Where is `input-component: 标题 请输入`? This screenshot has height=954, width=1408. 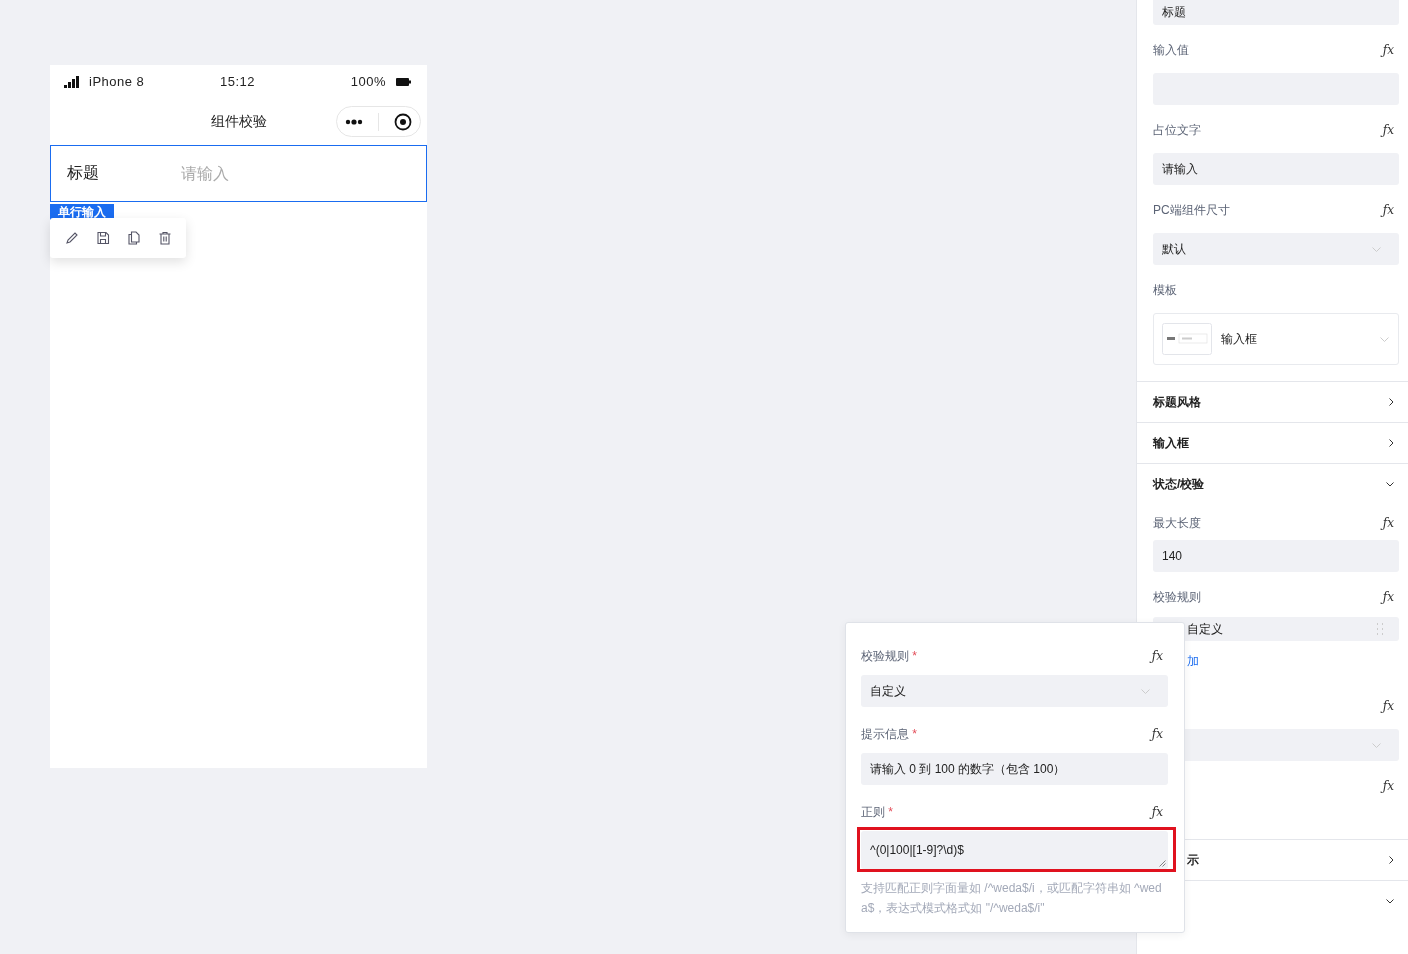 input-component: 标题 请输入 is located at coordinates (238, 173).